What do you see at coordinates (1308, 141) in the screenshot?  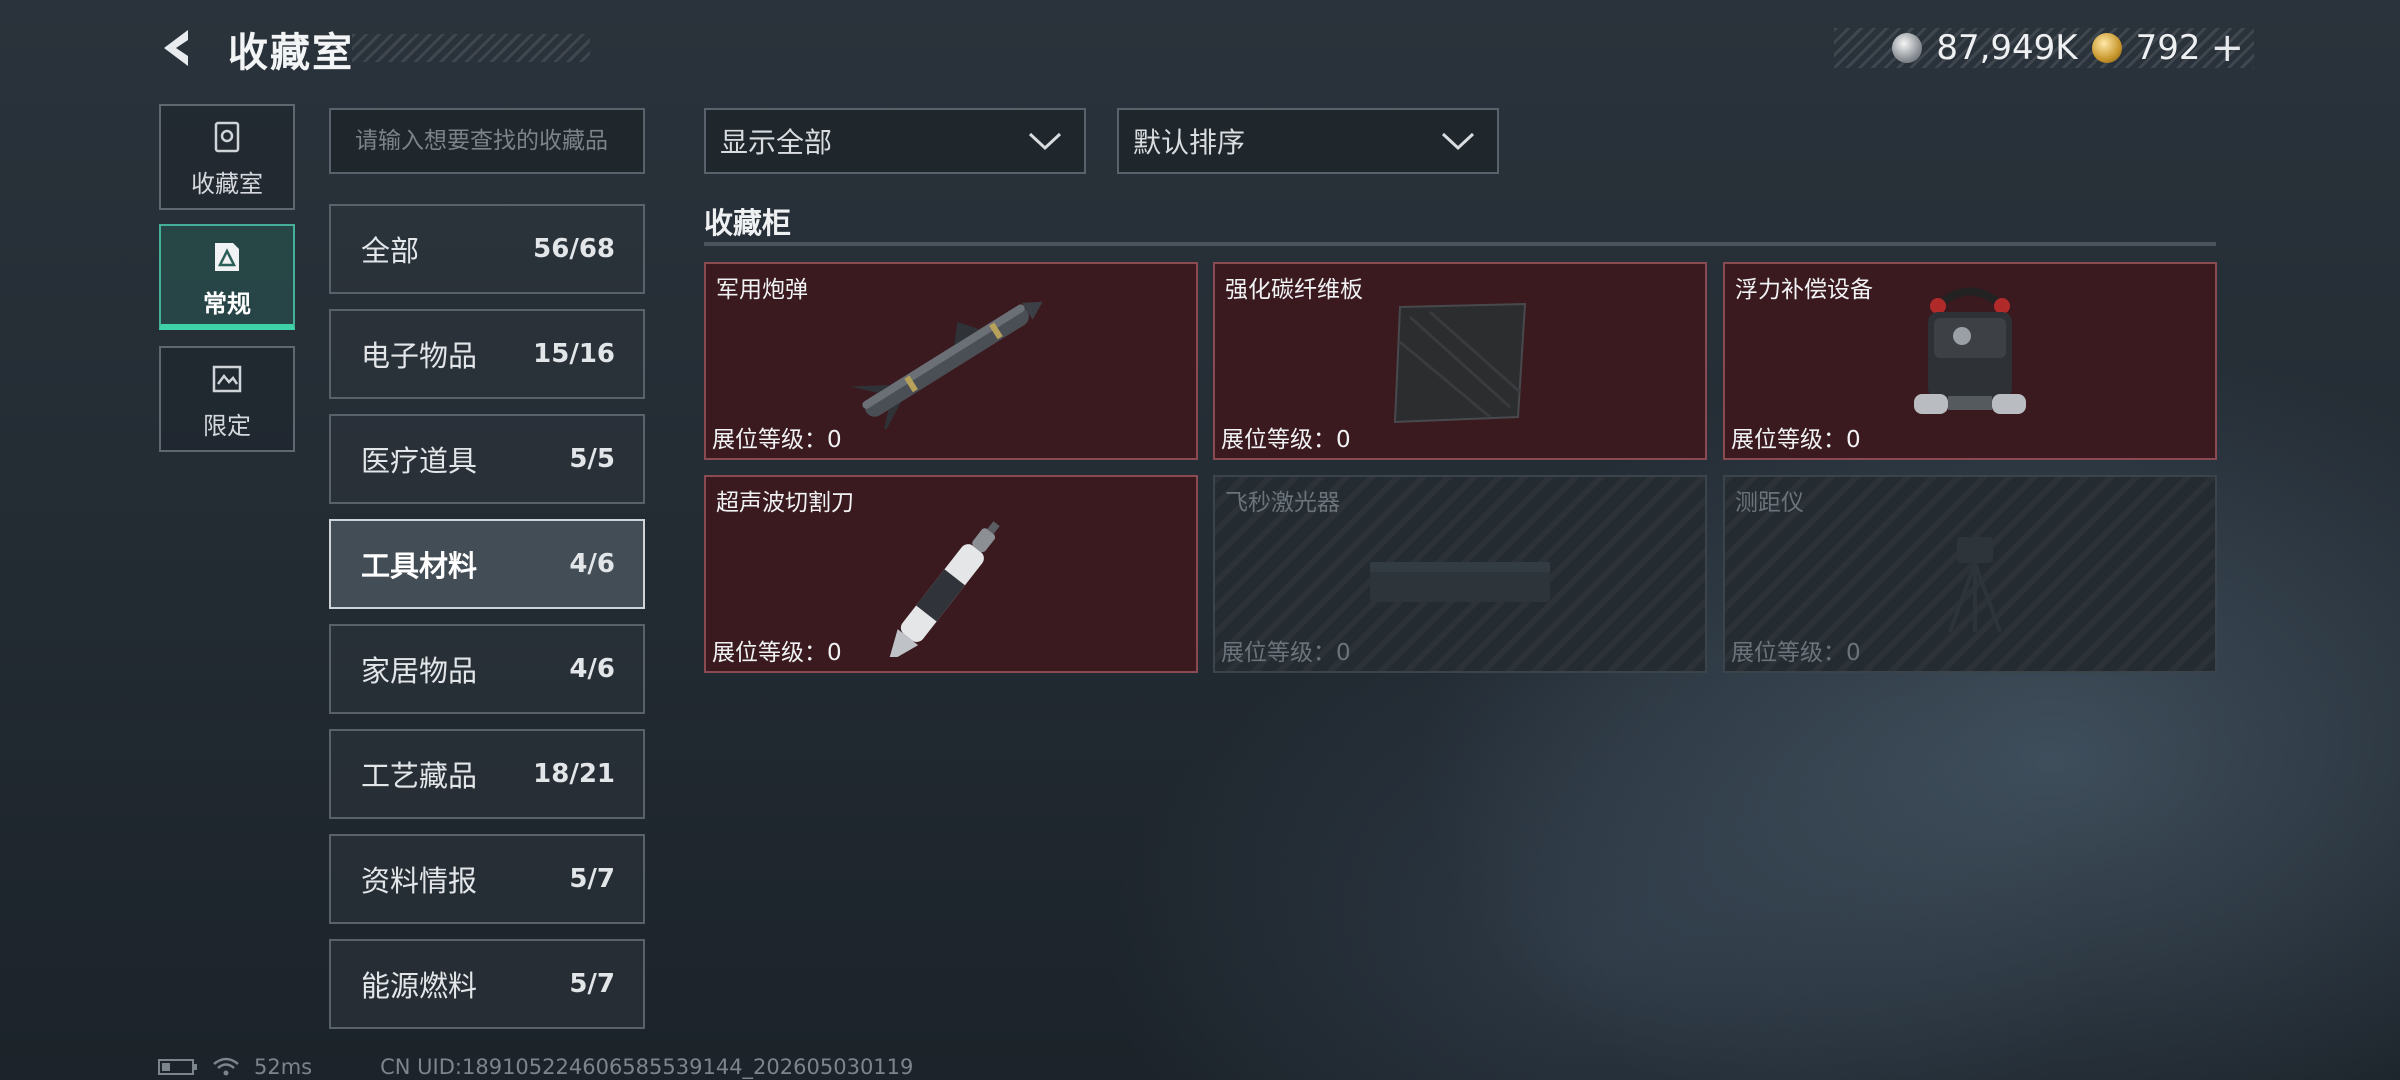 I see `sort-dropdown: 默认排序` at bounding box center [1308, 141].